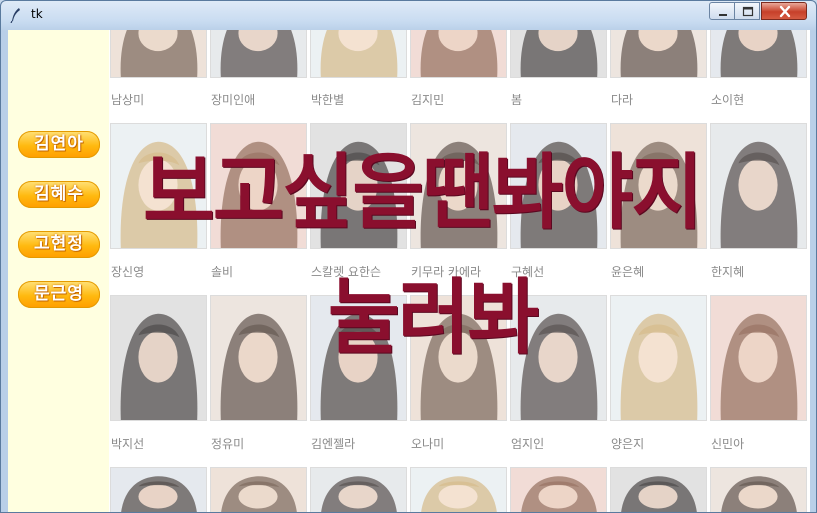  Describe the element at coordinates (628, 444) in the screenshot. I see `portrait-name: 양은지` at that location.